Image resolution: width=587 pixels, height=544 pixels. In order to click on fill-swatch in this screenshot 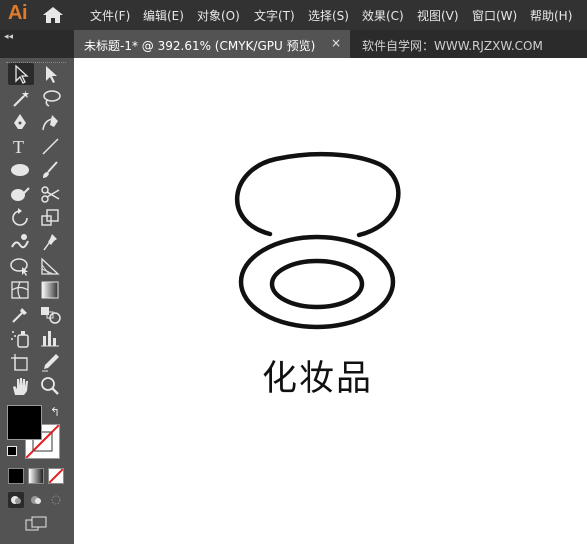, I will do `click(24, 422)`.